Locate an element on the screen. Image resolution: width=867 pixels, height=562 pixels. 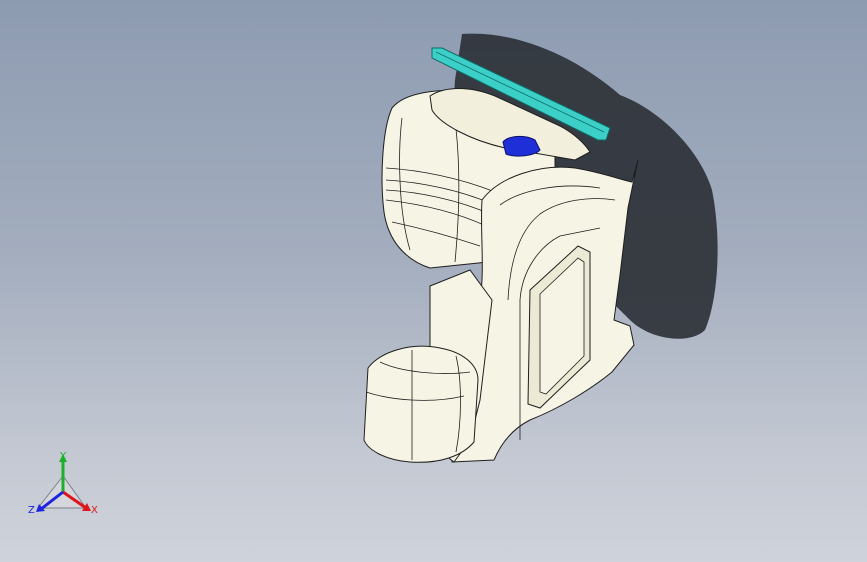
axis-triad: X Y Z is located at coordinates (63, 485).